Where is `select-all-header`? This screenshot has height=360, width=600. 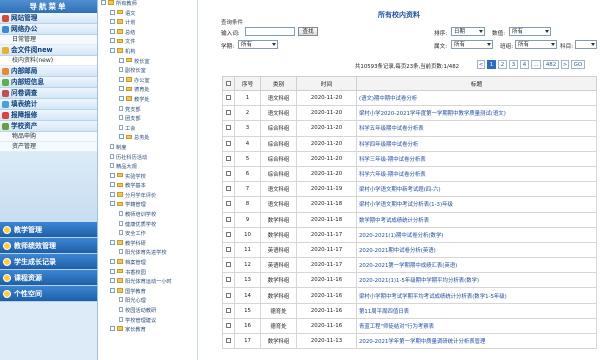 select-all-header is located at coordinates (228, 83).